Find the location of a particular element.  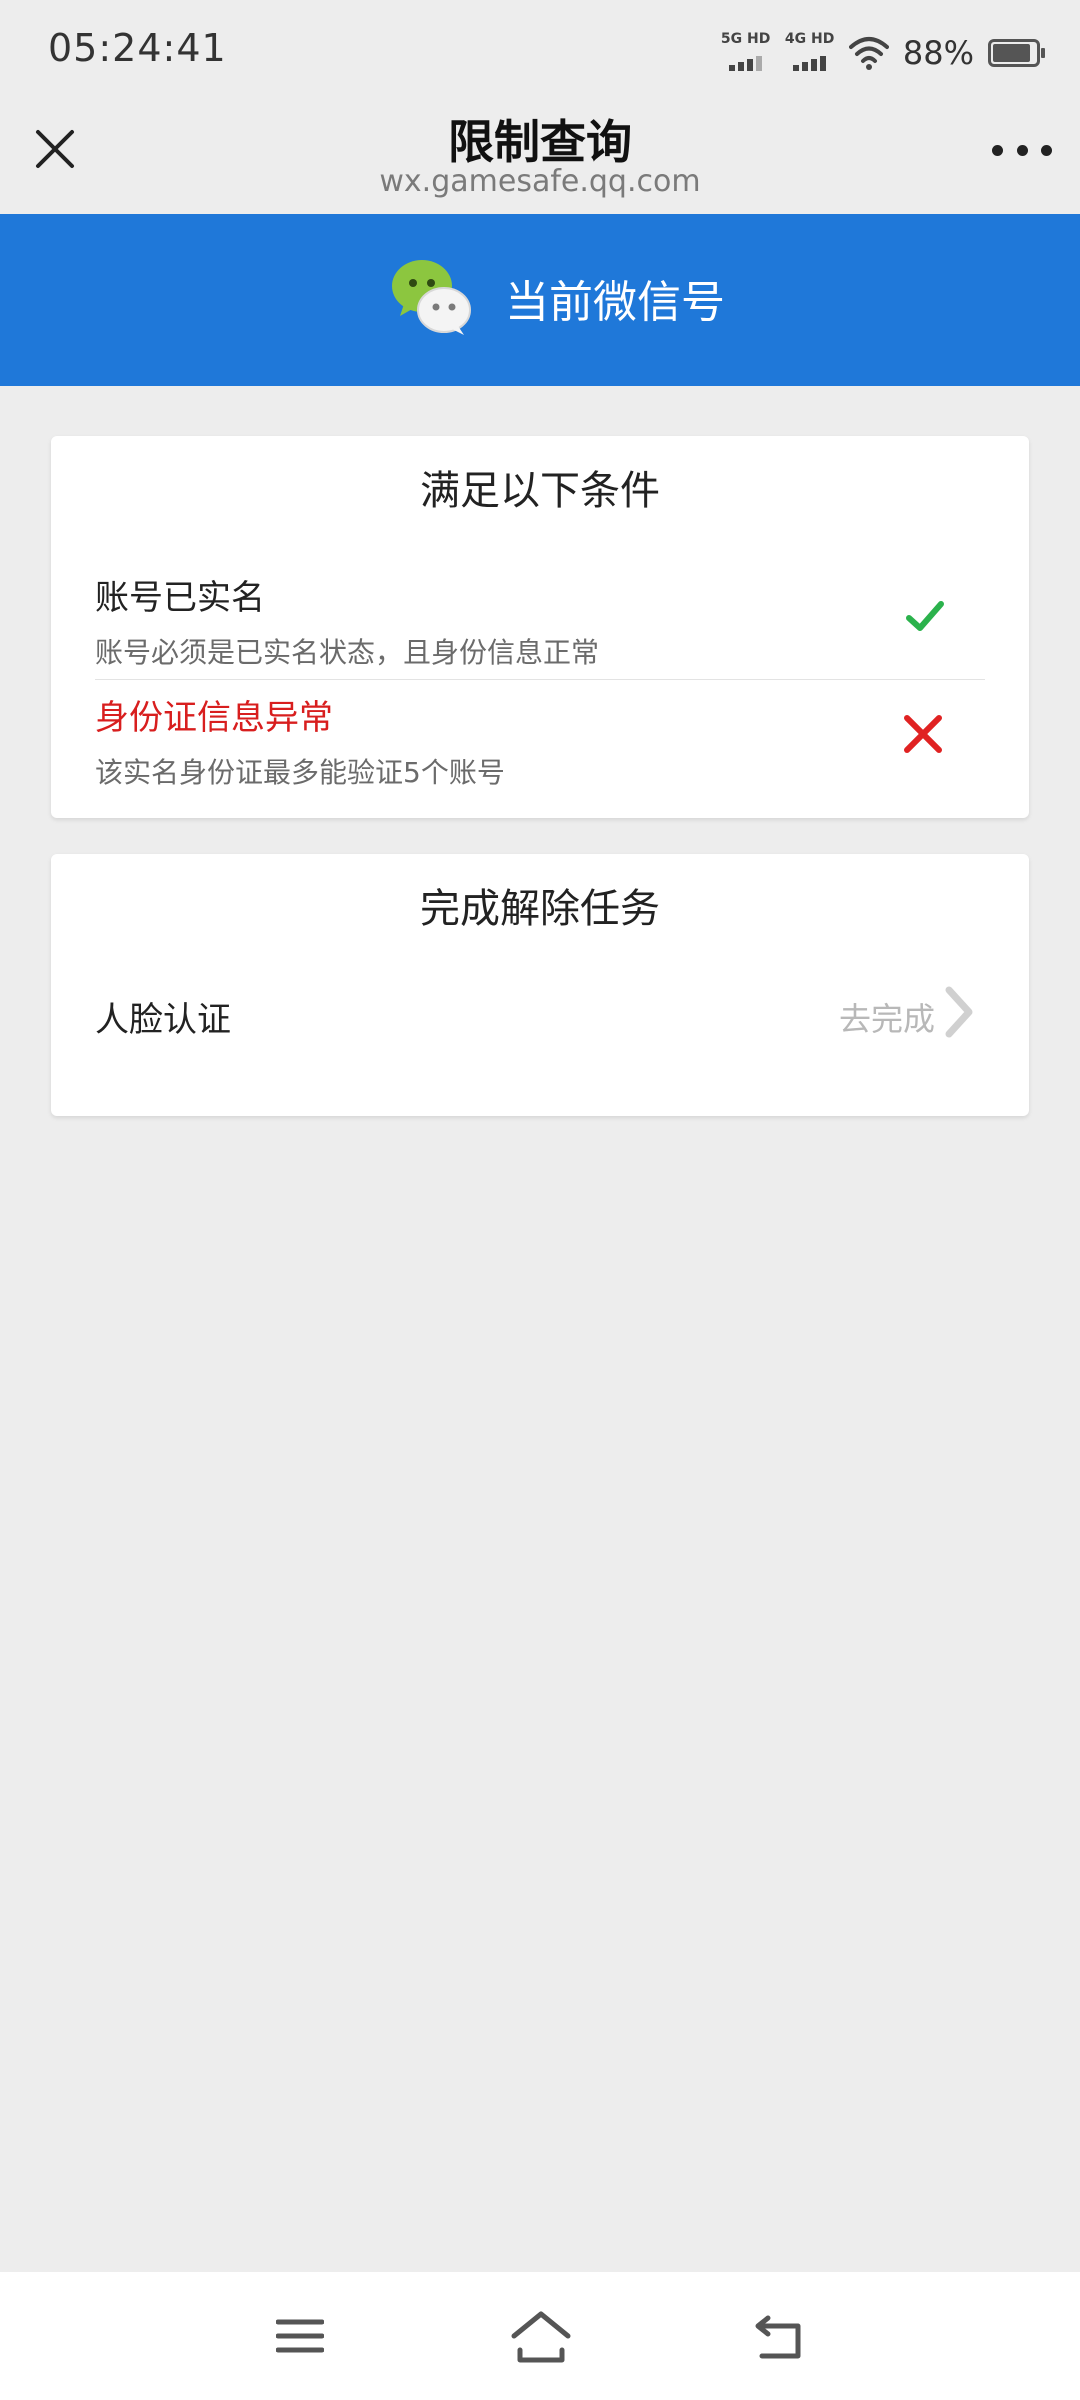

wechat-logo-icon is located at coordinates (431, 297).